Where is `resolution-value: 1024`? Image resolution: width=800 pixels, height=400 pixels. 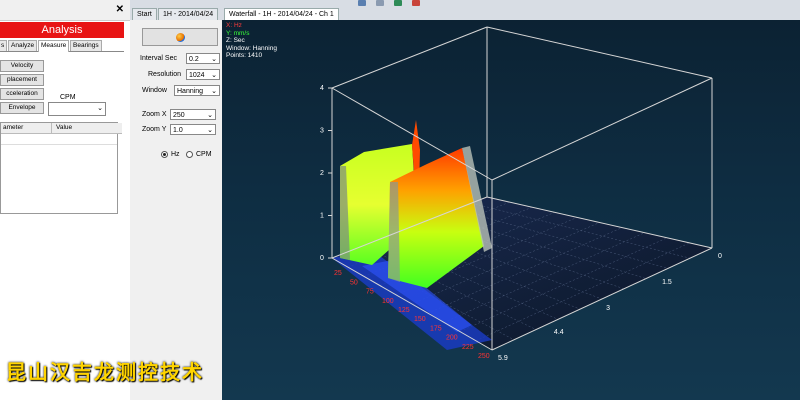
resolution-value: 1024 is located at coordinates (197, 75).